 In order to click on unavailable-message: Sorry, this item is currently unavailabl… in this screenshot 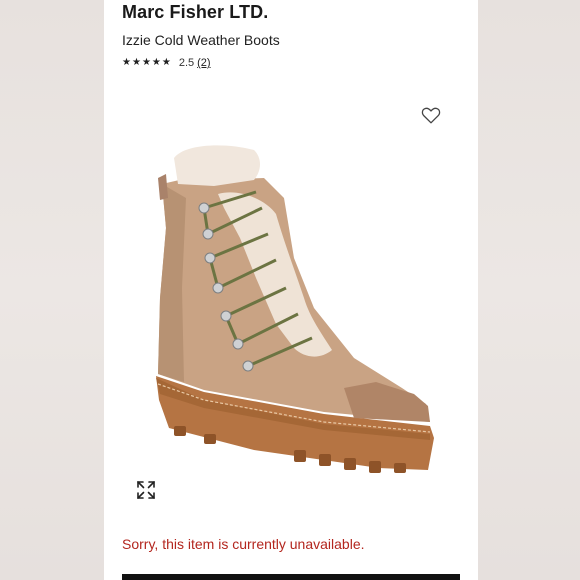, I will do `click(243, 544)`.